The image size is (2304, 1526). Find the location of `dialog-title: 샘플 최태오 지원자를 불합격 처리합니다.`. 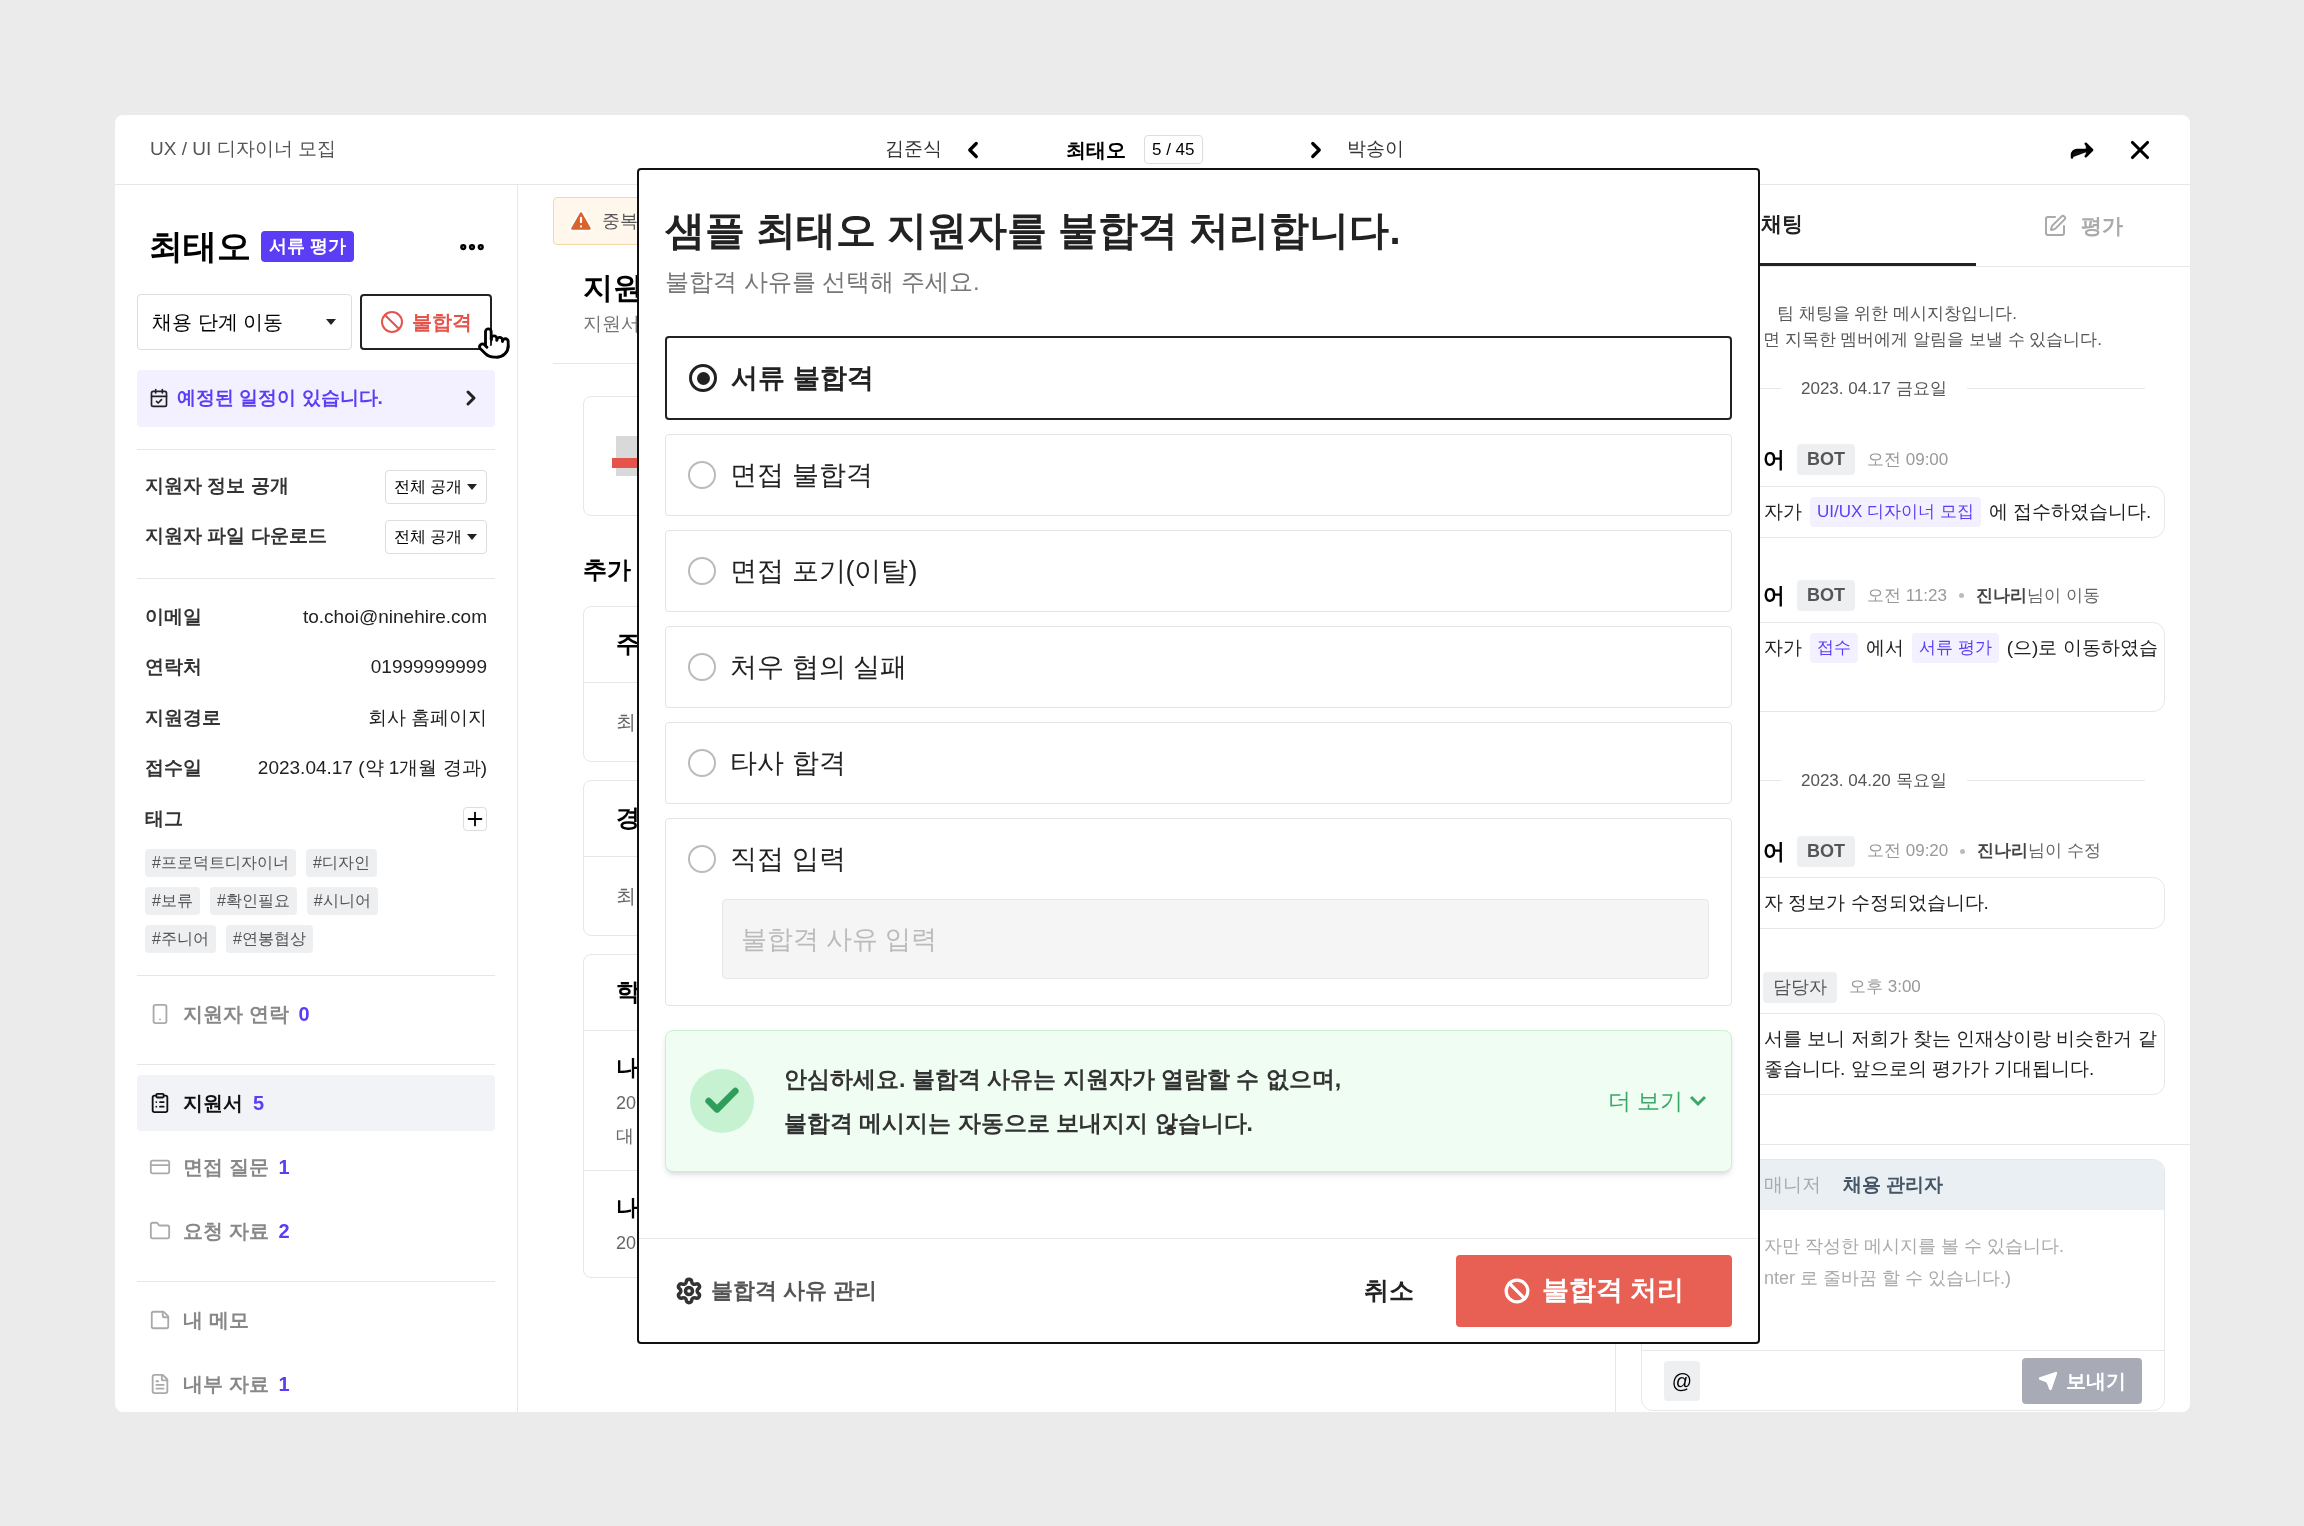

dialog-title: 샘플 최태오 지원자를 불합격 처리합니다. is located at coordinates (1033, 230).